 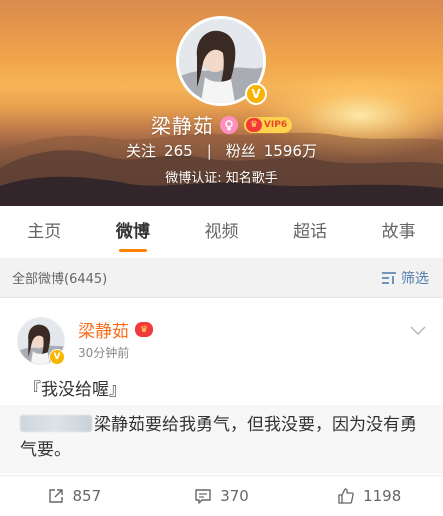 What do you see at coordinates (240, 151) in the screenshot?
I see `fans-label: 粉丝` at bounding box center [240, 151].